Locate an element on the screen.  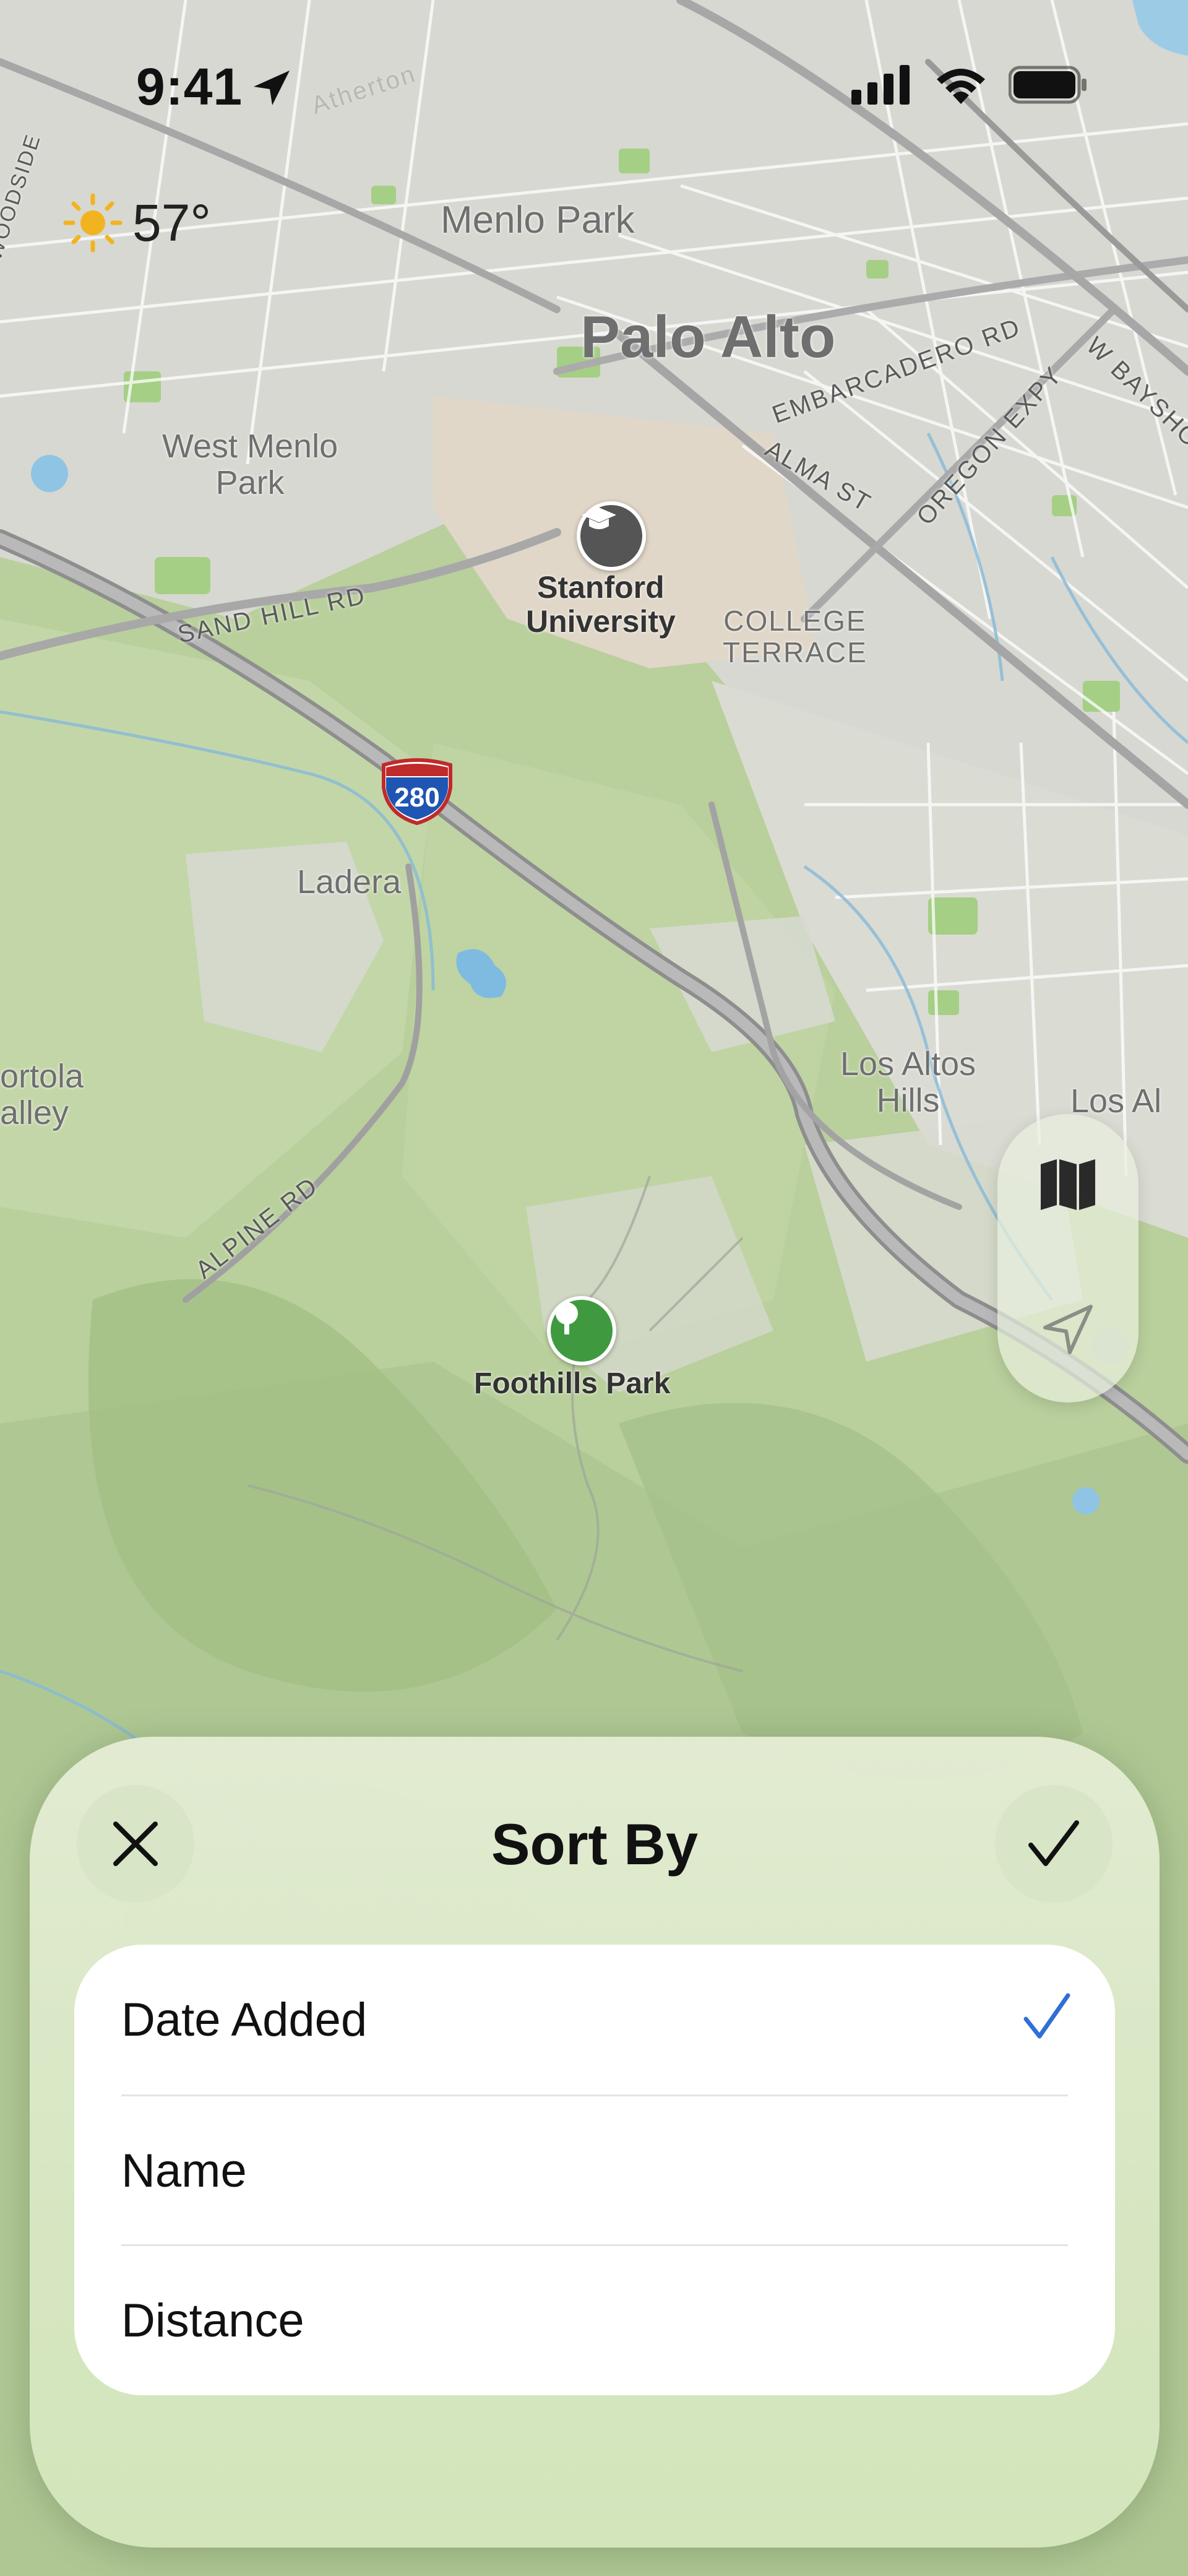
foothills-park-poi-pin is located at coordinates (581, 1330).